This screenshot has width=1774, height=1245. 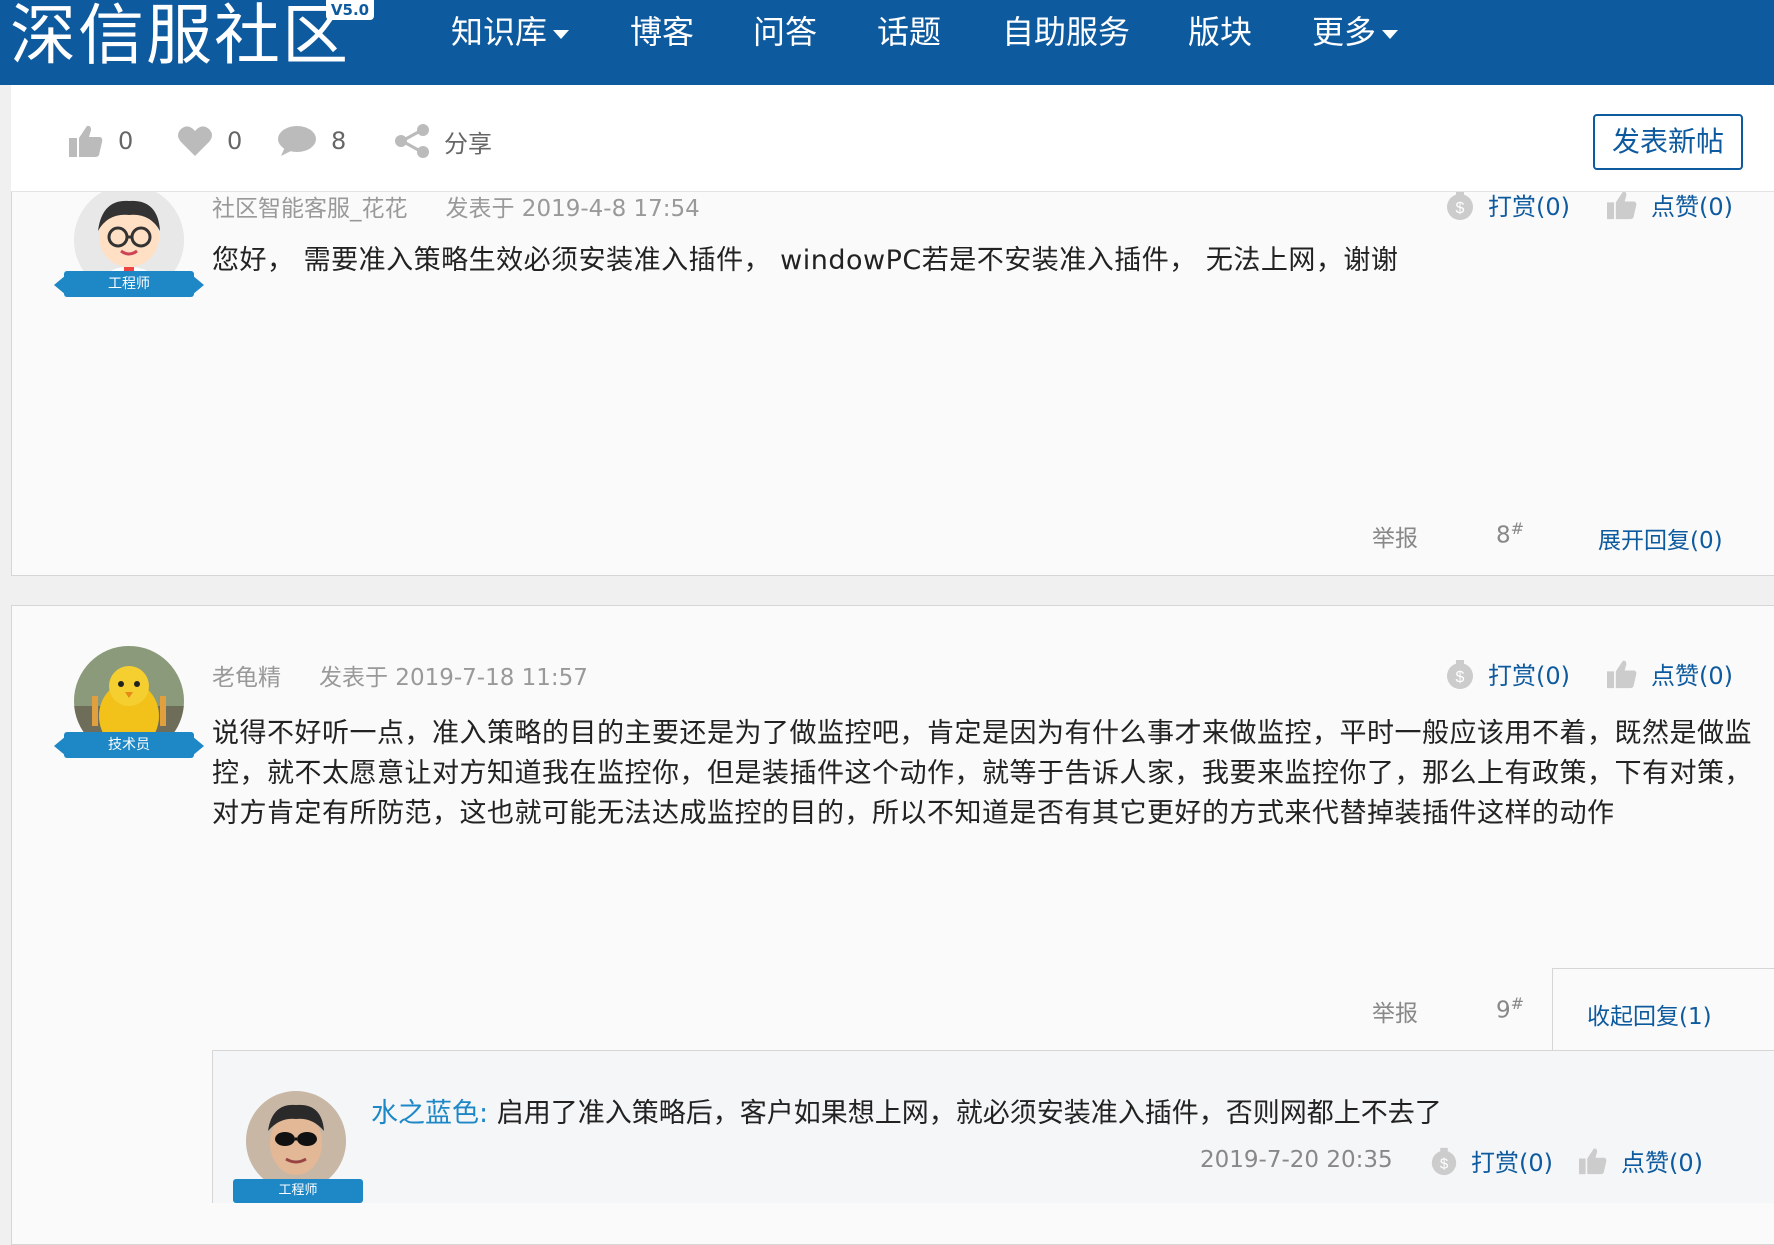 What do you see at coordinates (195, 141) in the screenshot?
I see `heart-icon` at bounding box center [195, 141].